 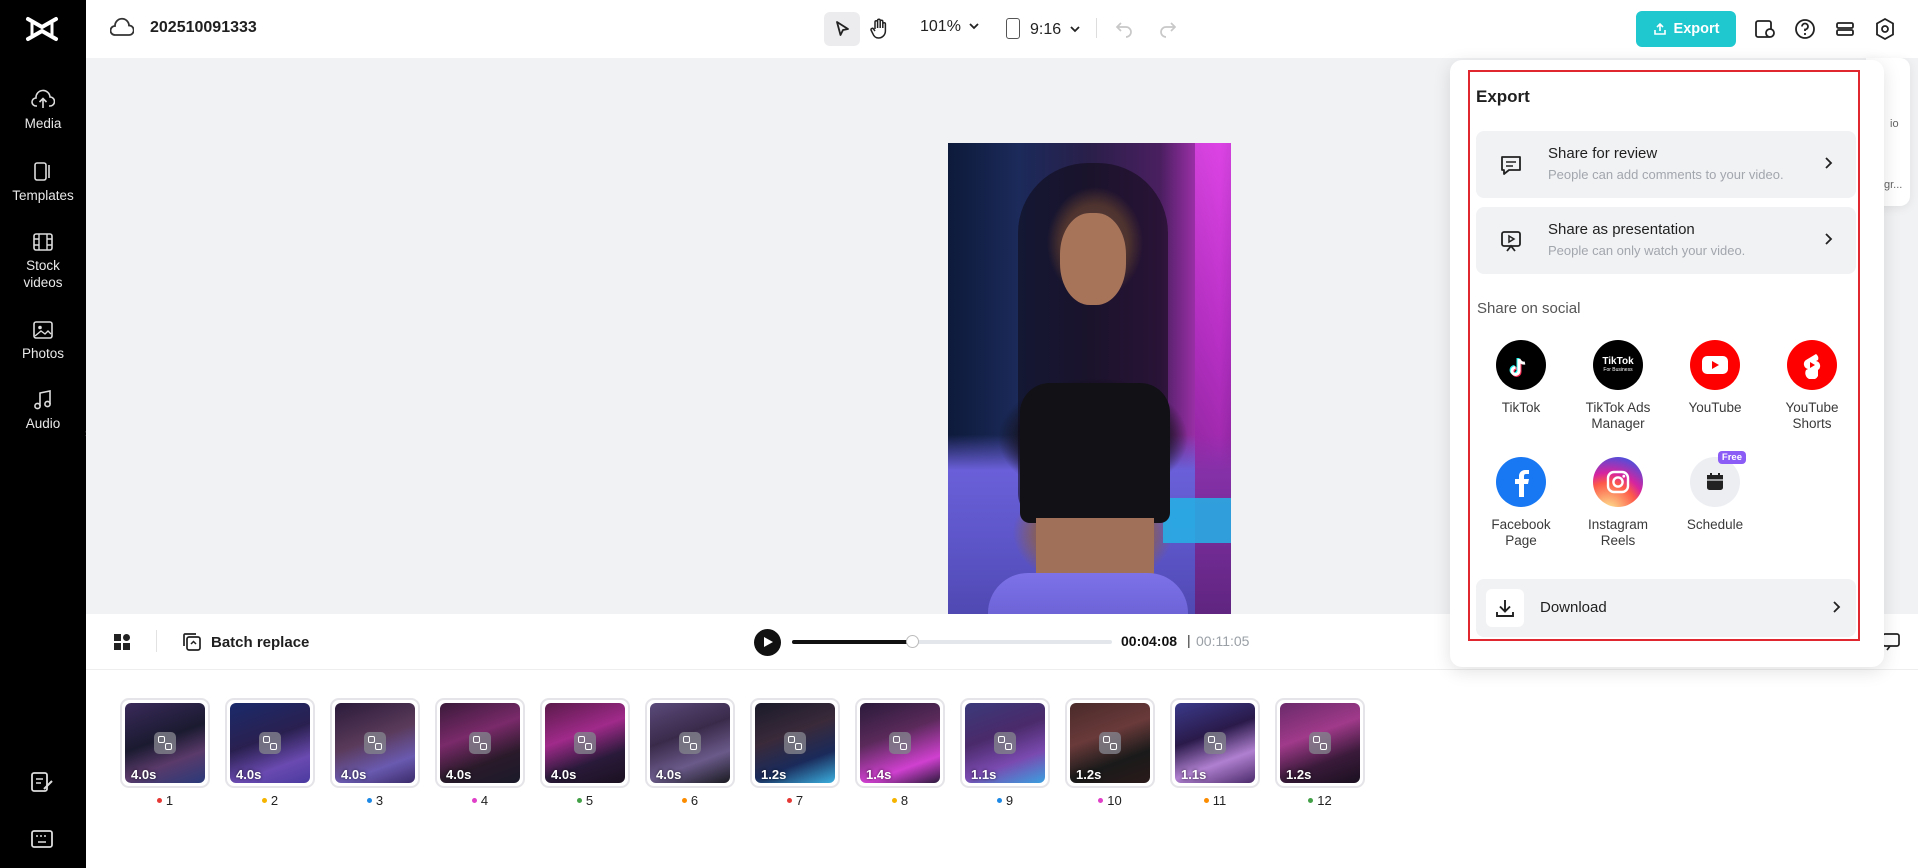 I want to click on download-button: Download, so click(x=1666, y=608).